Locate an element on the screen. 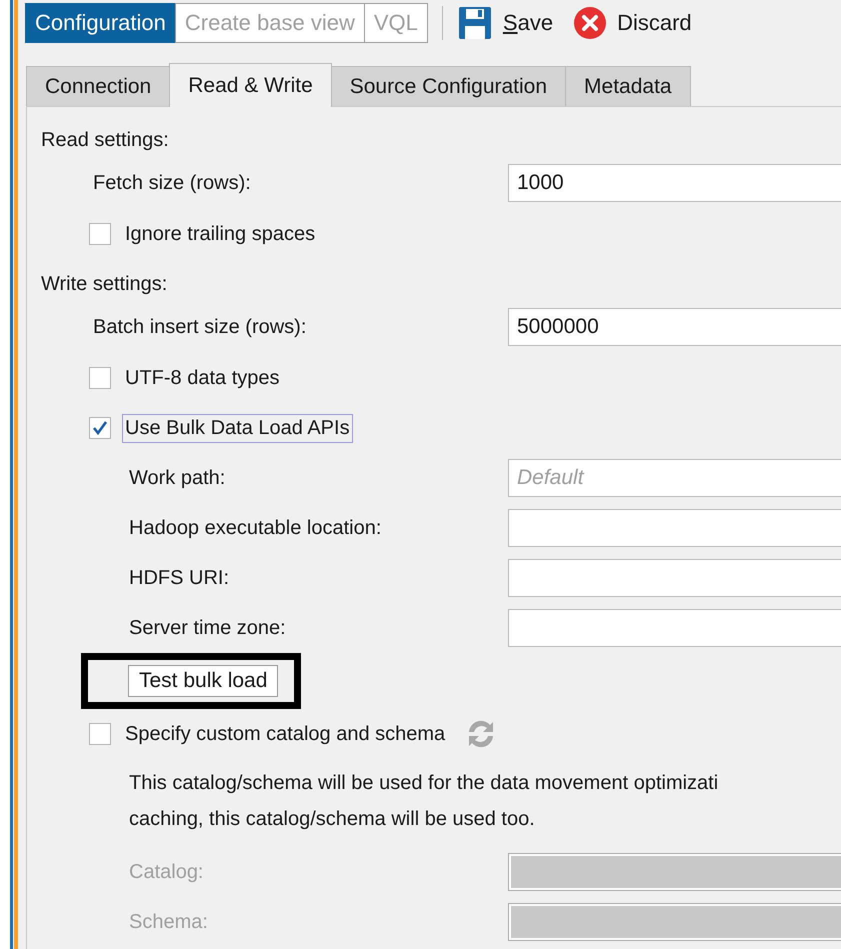 The width and height of the screenshot is (841, 949). field-label: Catalog: is located at coordinates (166, 872).